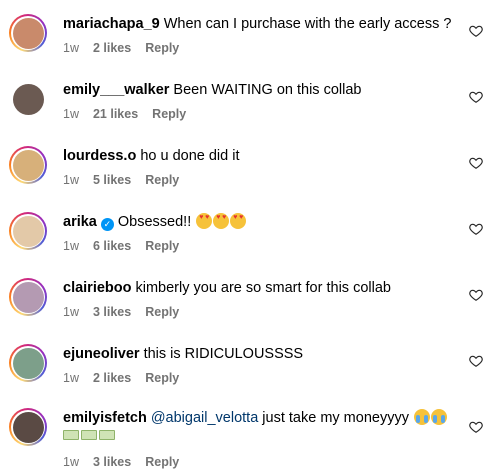 Image resolution: width=485 pixels, height=476 pixels. I want to click on username: mariachapa_9, so click(111, 24).